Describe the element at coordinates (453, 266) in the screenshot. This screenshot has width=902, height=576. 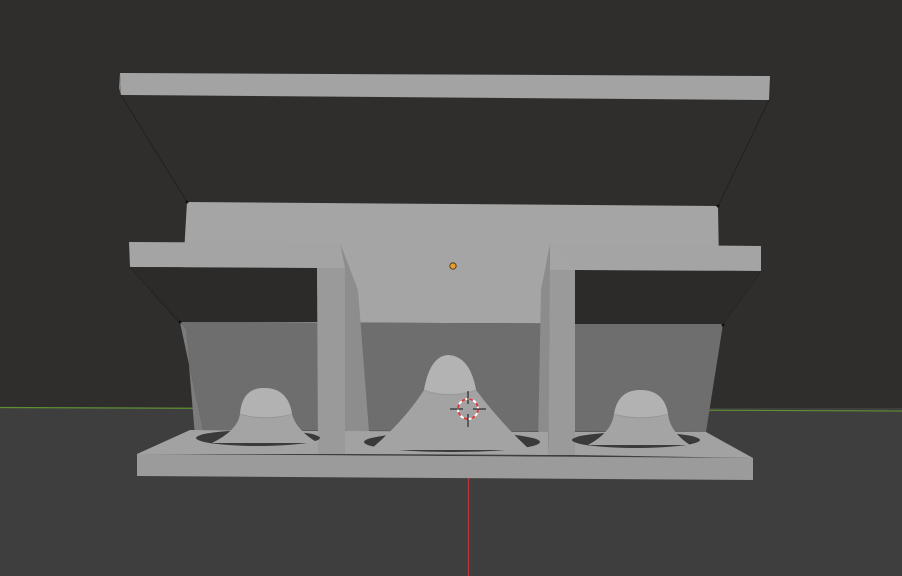
I see `object-origin-icon` at that location.